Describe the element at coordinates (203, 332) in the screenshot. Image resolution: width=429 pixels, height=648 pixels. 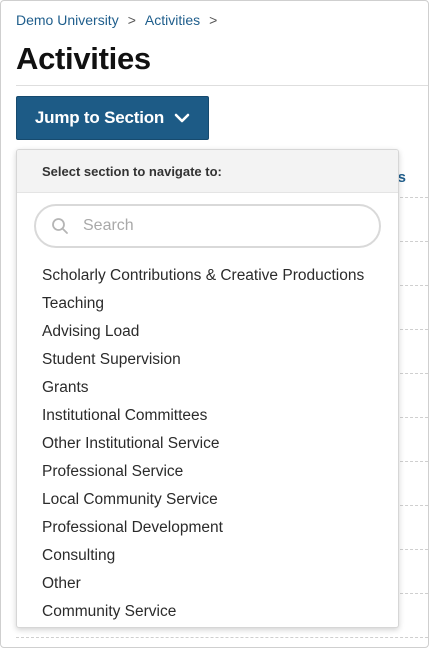
I see `section-option: Advising Load` at that location.